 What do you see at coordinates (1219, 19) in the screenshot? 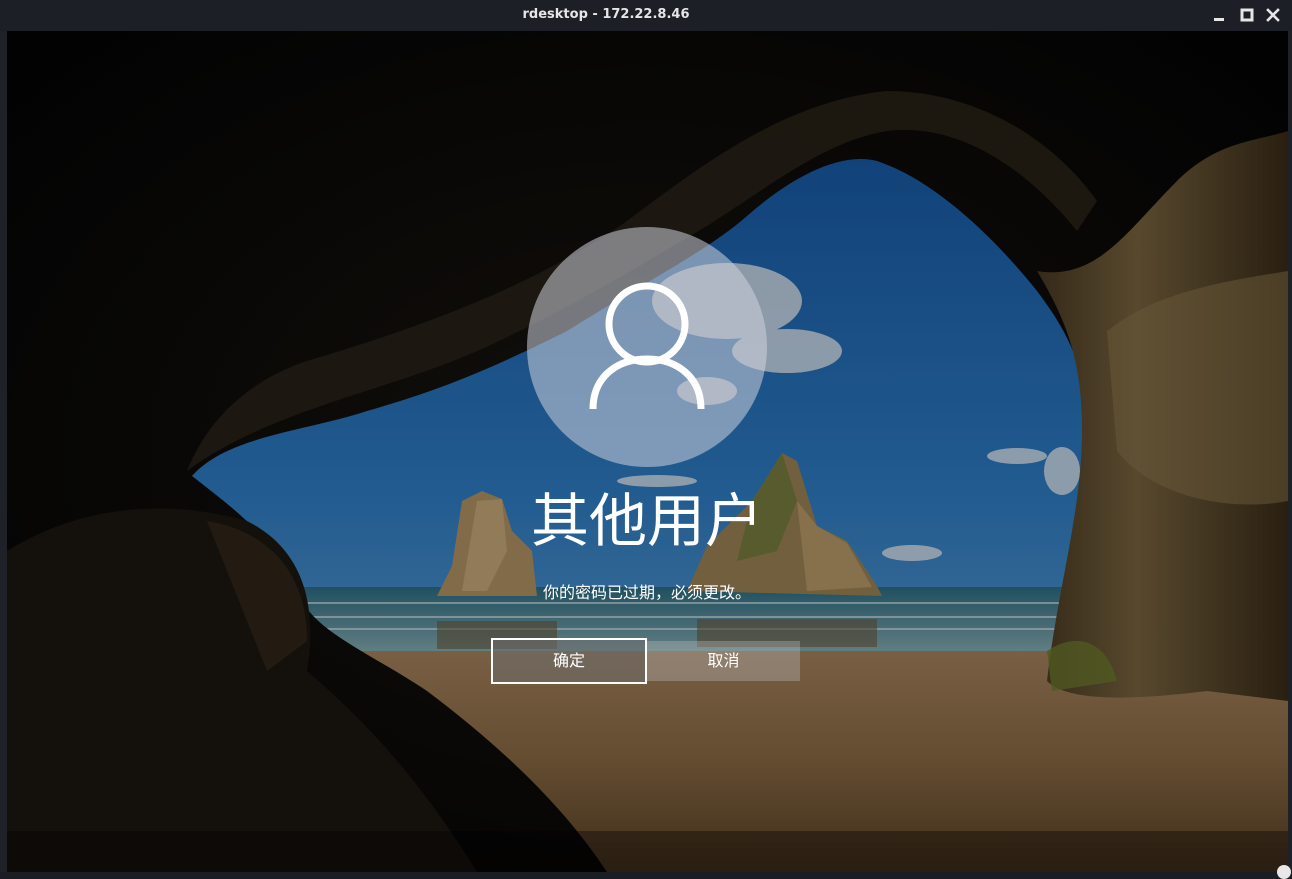
I see `minimize-icon` at bounding box center [1219, 19].